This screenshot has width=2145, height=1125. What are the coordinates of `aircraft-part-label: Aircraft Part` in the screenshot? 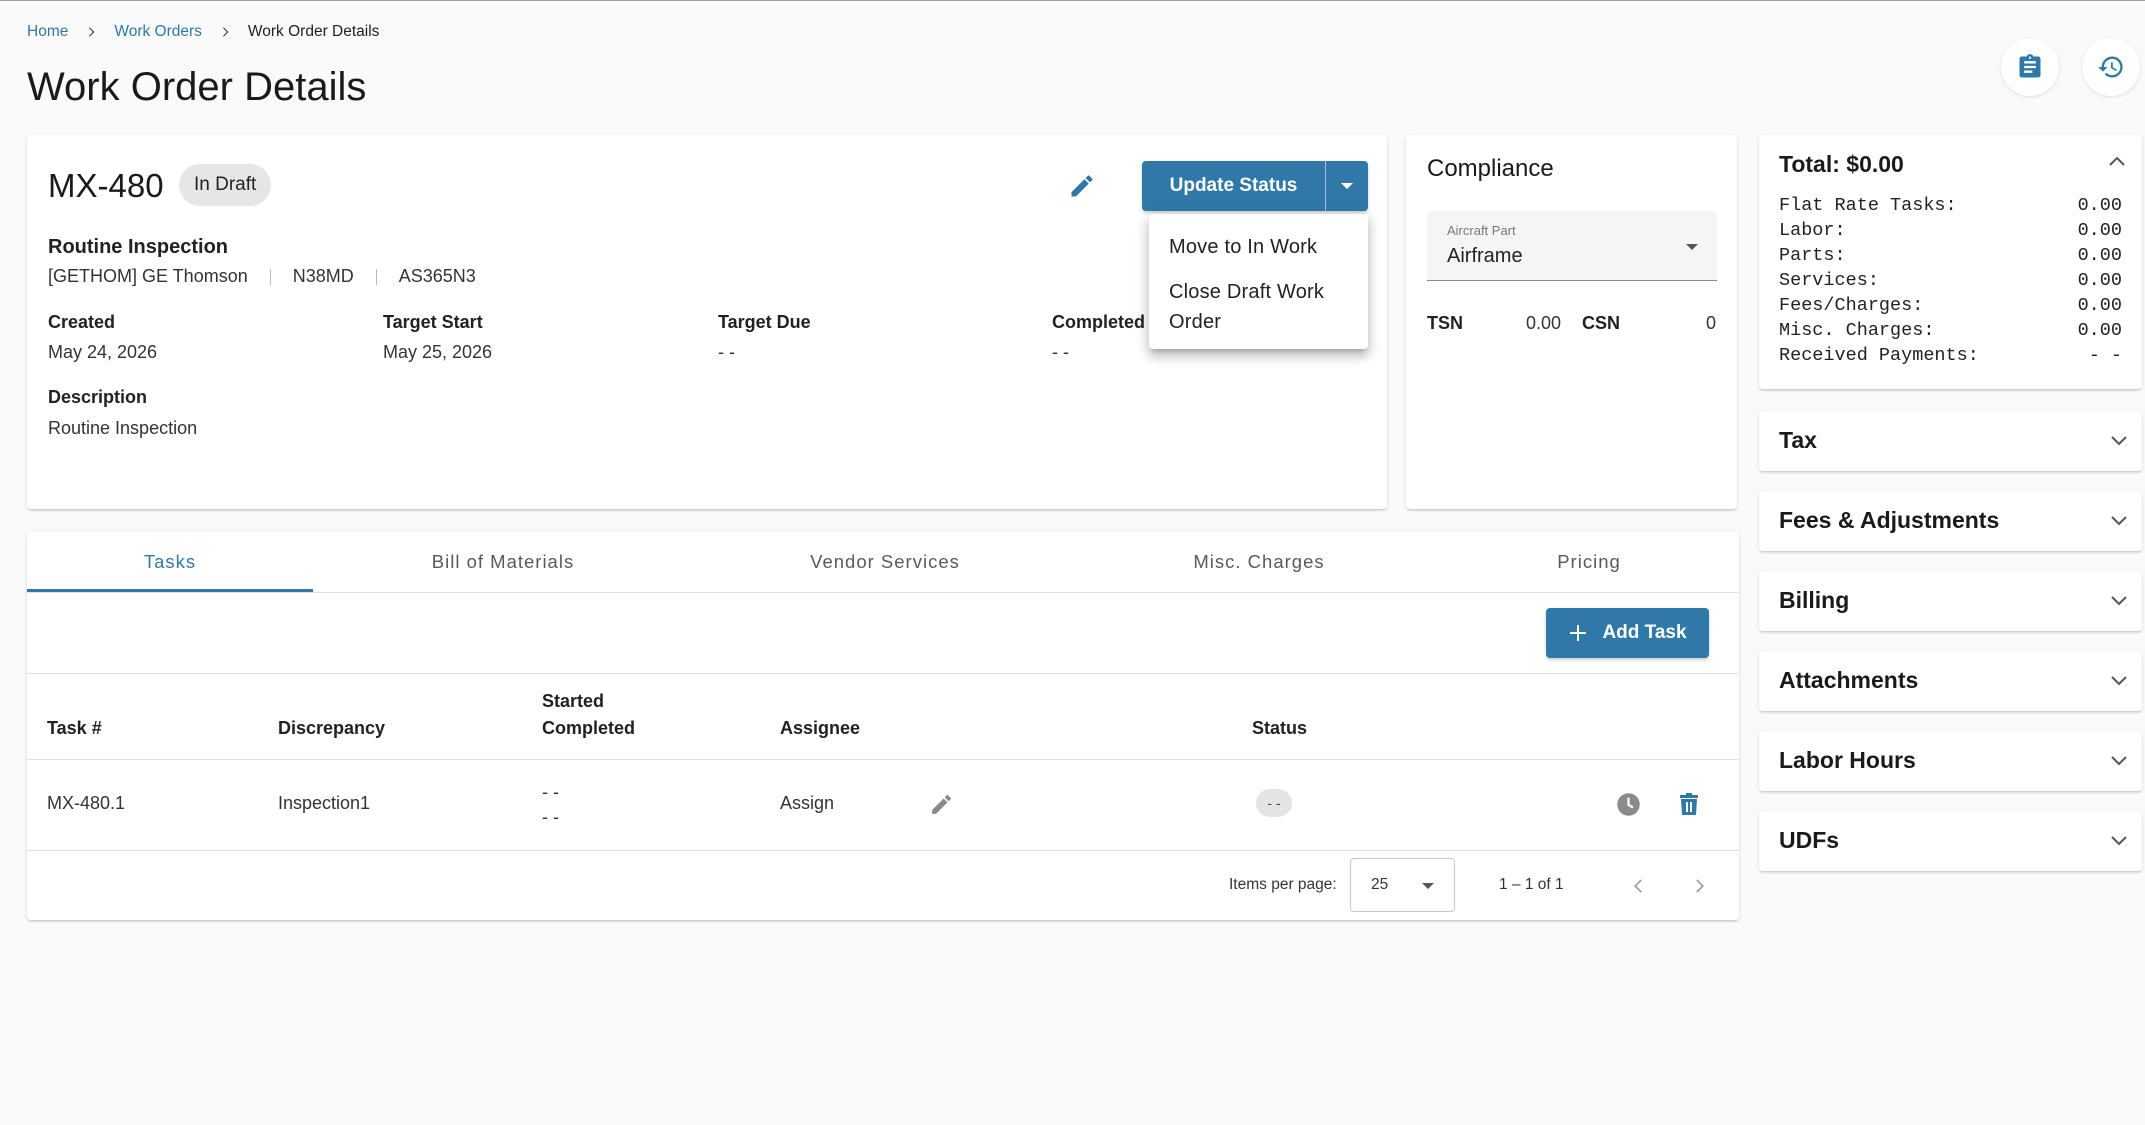 It's located at (1481, 230).